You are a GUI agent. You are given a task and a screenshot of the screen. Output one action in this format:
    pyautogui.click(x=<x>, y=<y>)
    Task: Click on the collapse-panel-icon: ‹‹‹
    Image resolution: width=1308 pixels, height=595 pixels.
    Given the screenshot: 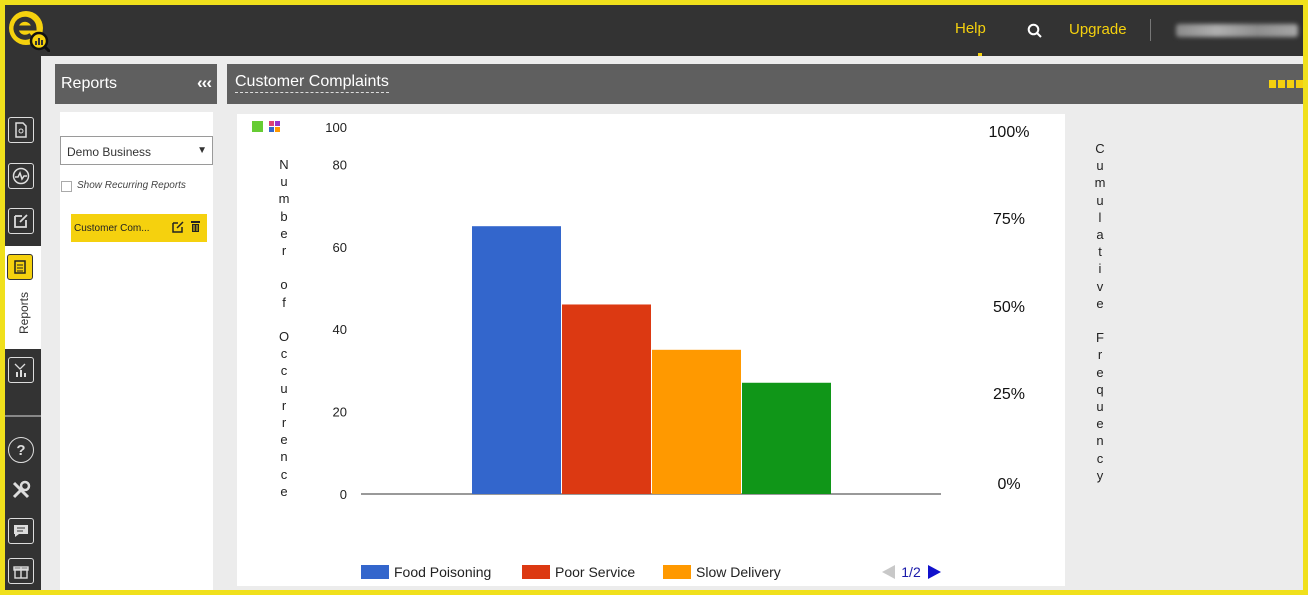 What is the action you would take?
    pyautogui.click(x=204, y=83)
    